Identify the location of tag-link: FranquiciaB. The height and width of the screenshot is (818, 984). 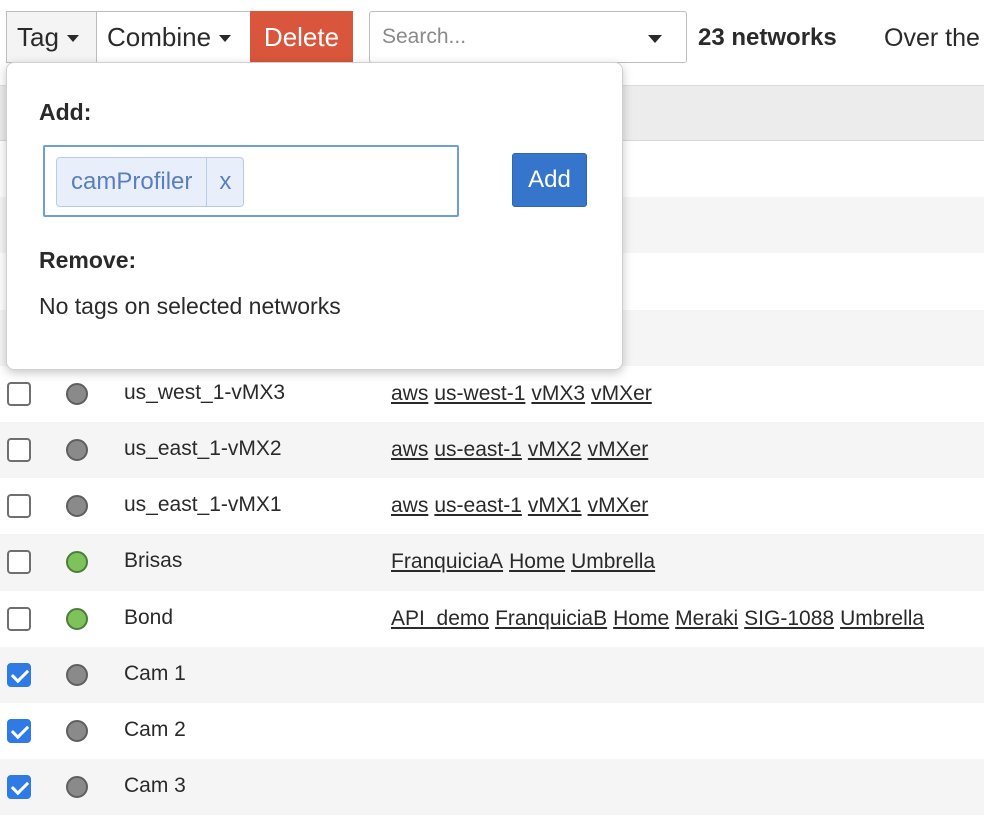
(551, 618).